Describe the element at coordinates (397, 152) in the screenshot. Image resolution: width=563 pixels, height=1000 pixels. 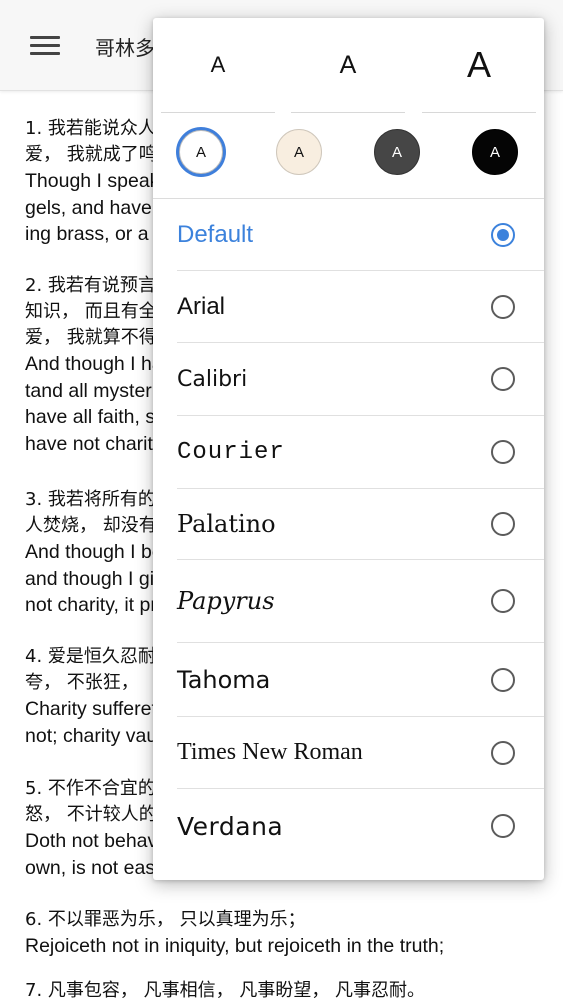
I see `theme-dark-button: A` at that location.